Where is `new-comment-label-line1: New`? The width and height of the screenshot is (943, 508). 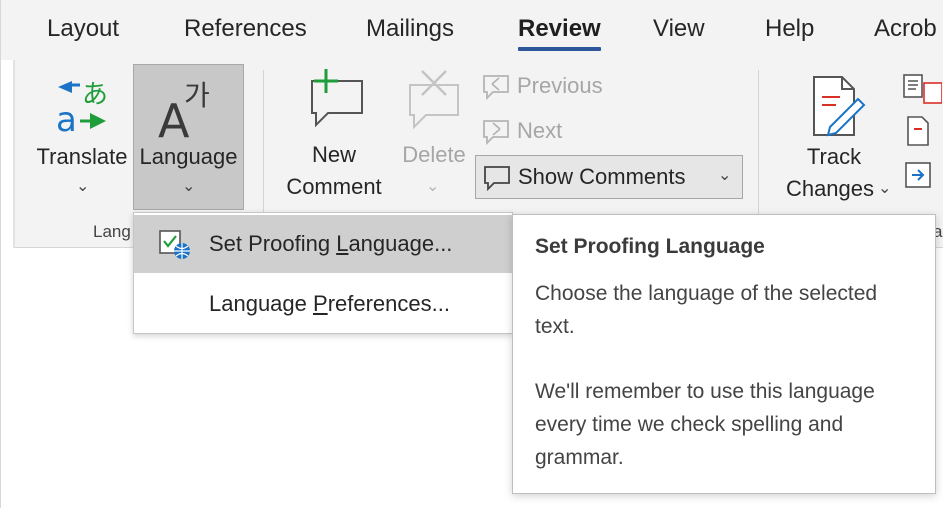
new-comment-label-line1: New is located at coordinates (333, 154).